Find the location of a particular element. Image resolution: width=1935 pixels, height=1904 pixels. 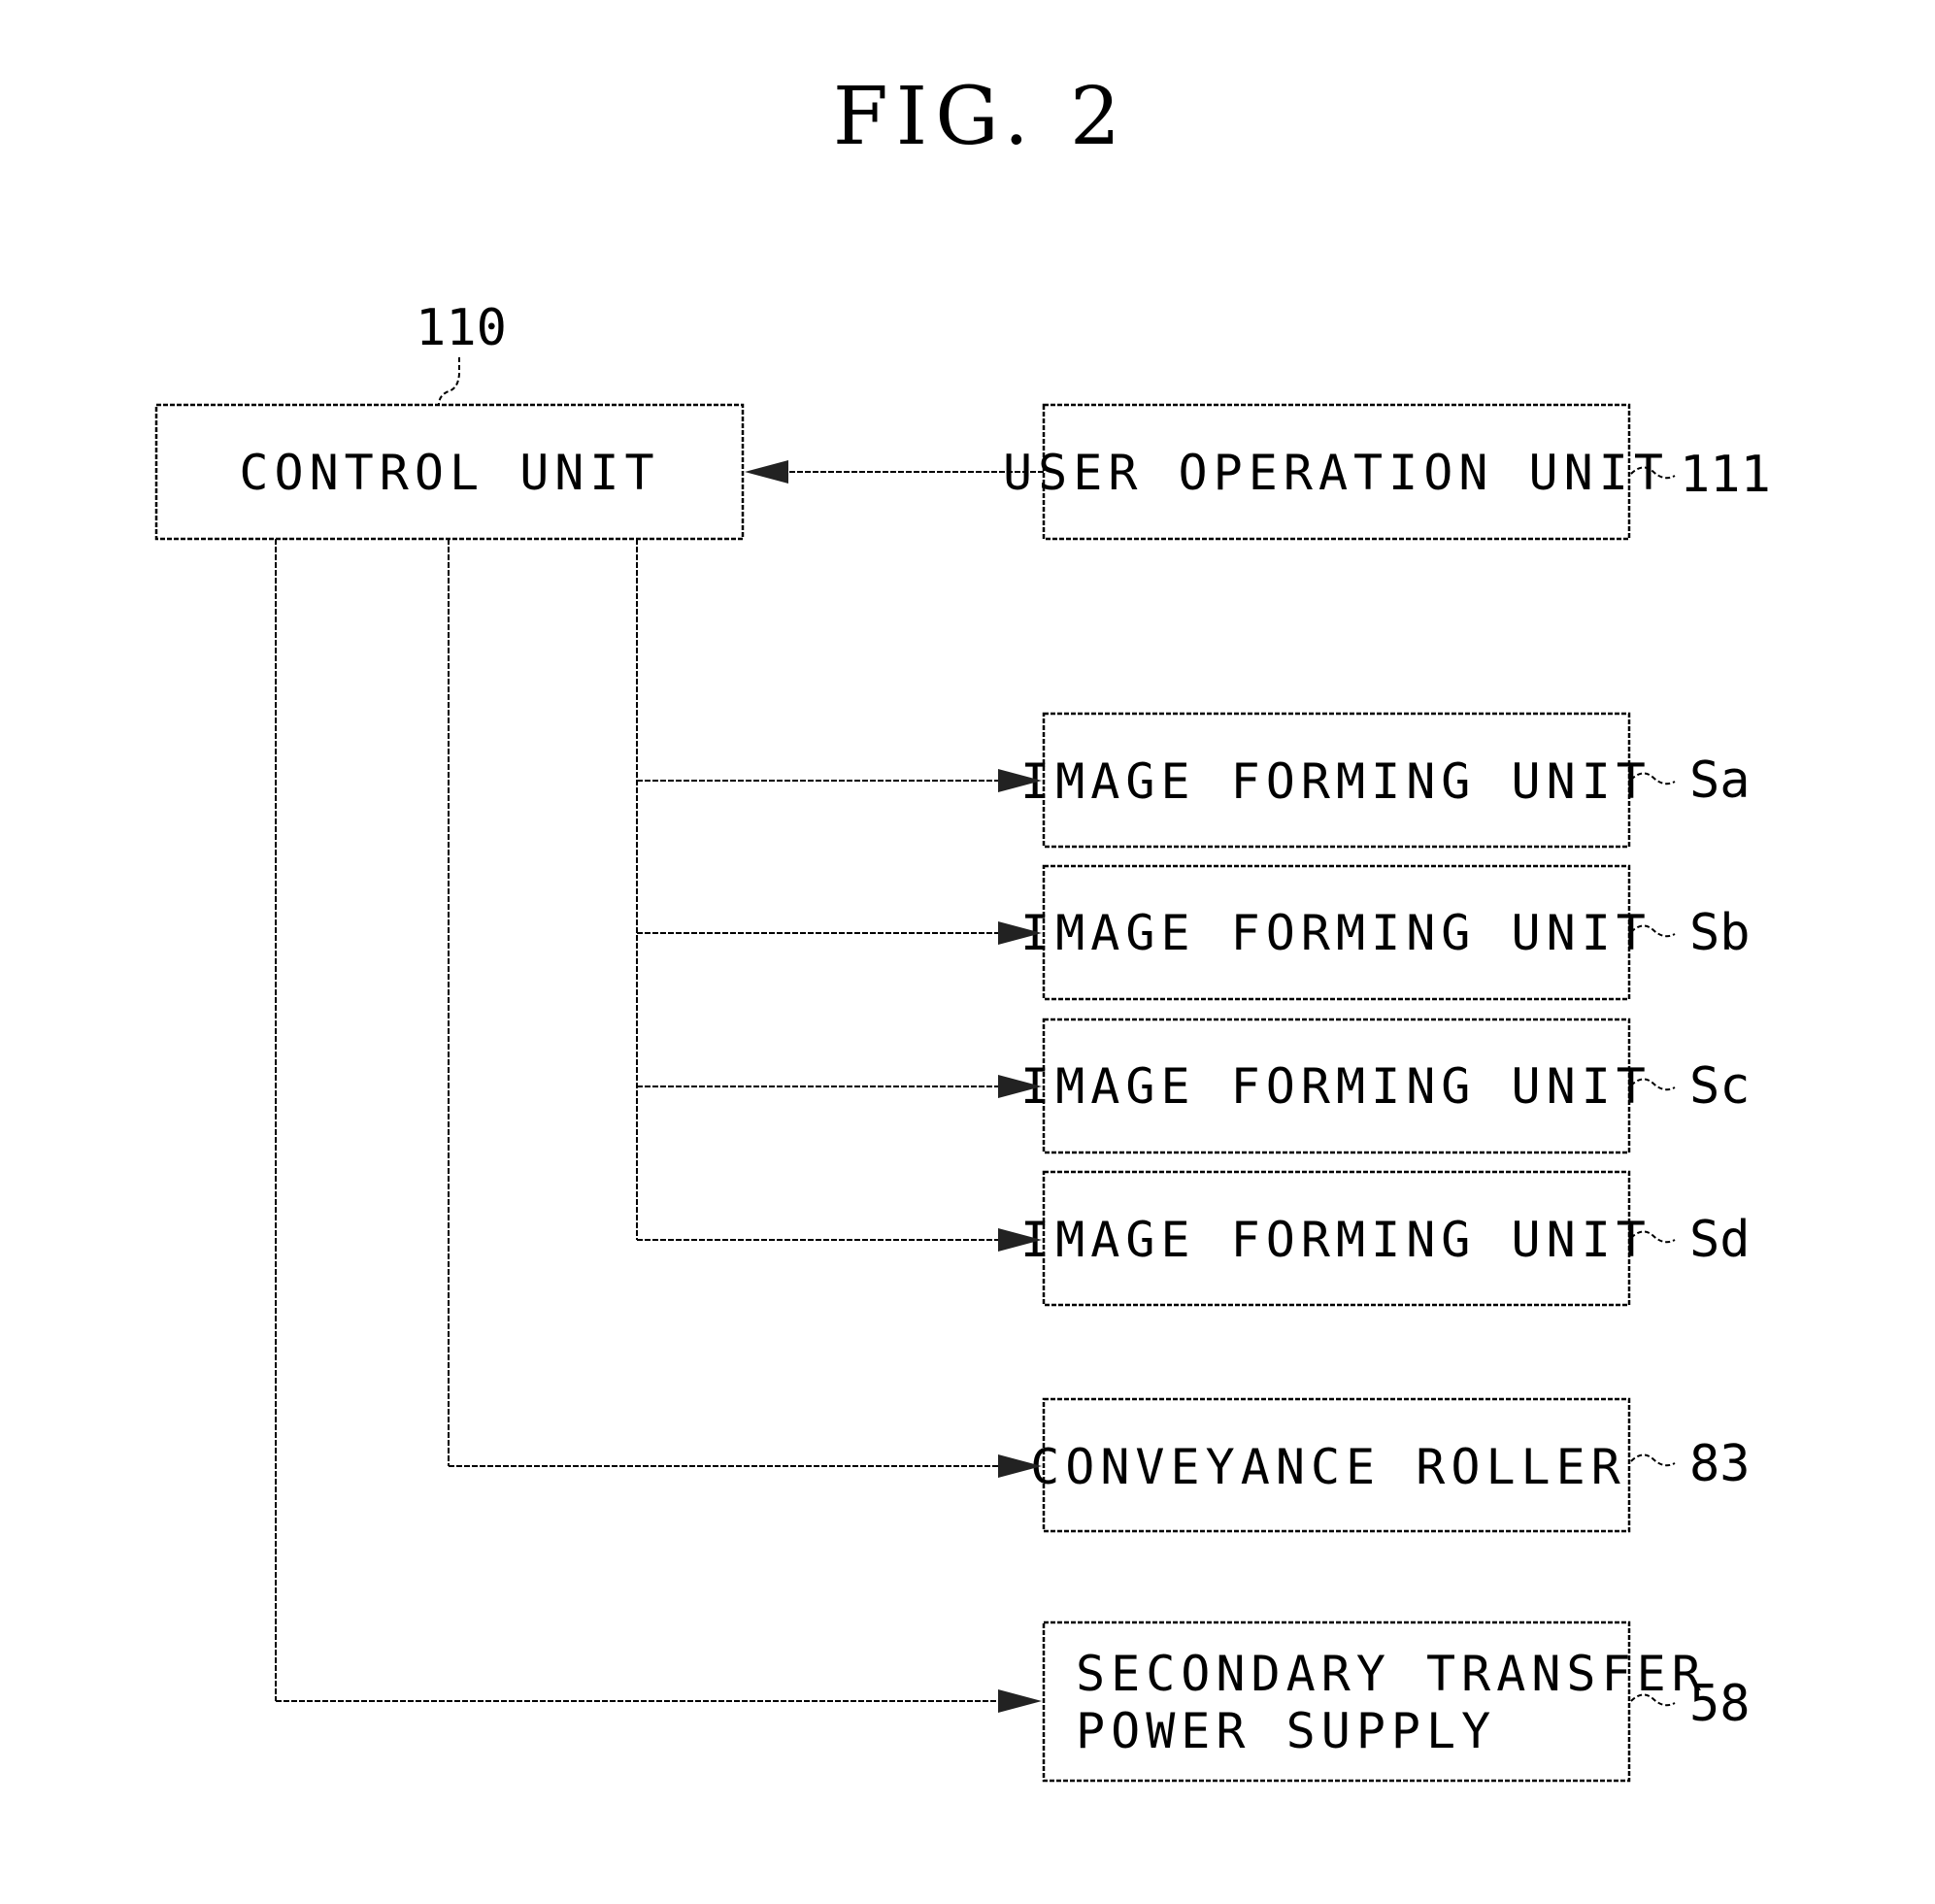

control-unit-label: CONTROL UNIT is located at coordinates (449, 473).